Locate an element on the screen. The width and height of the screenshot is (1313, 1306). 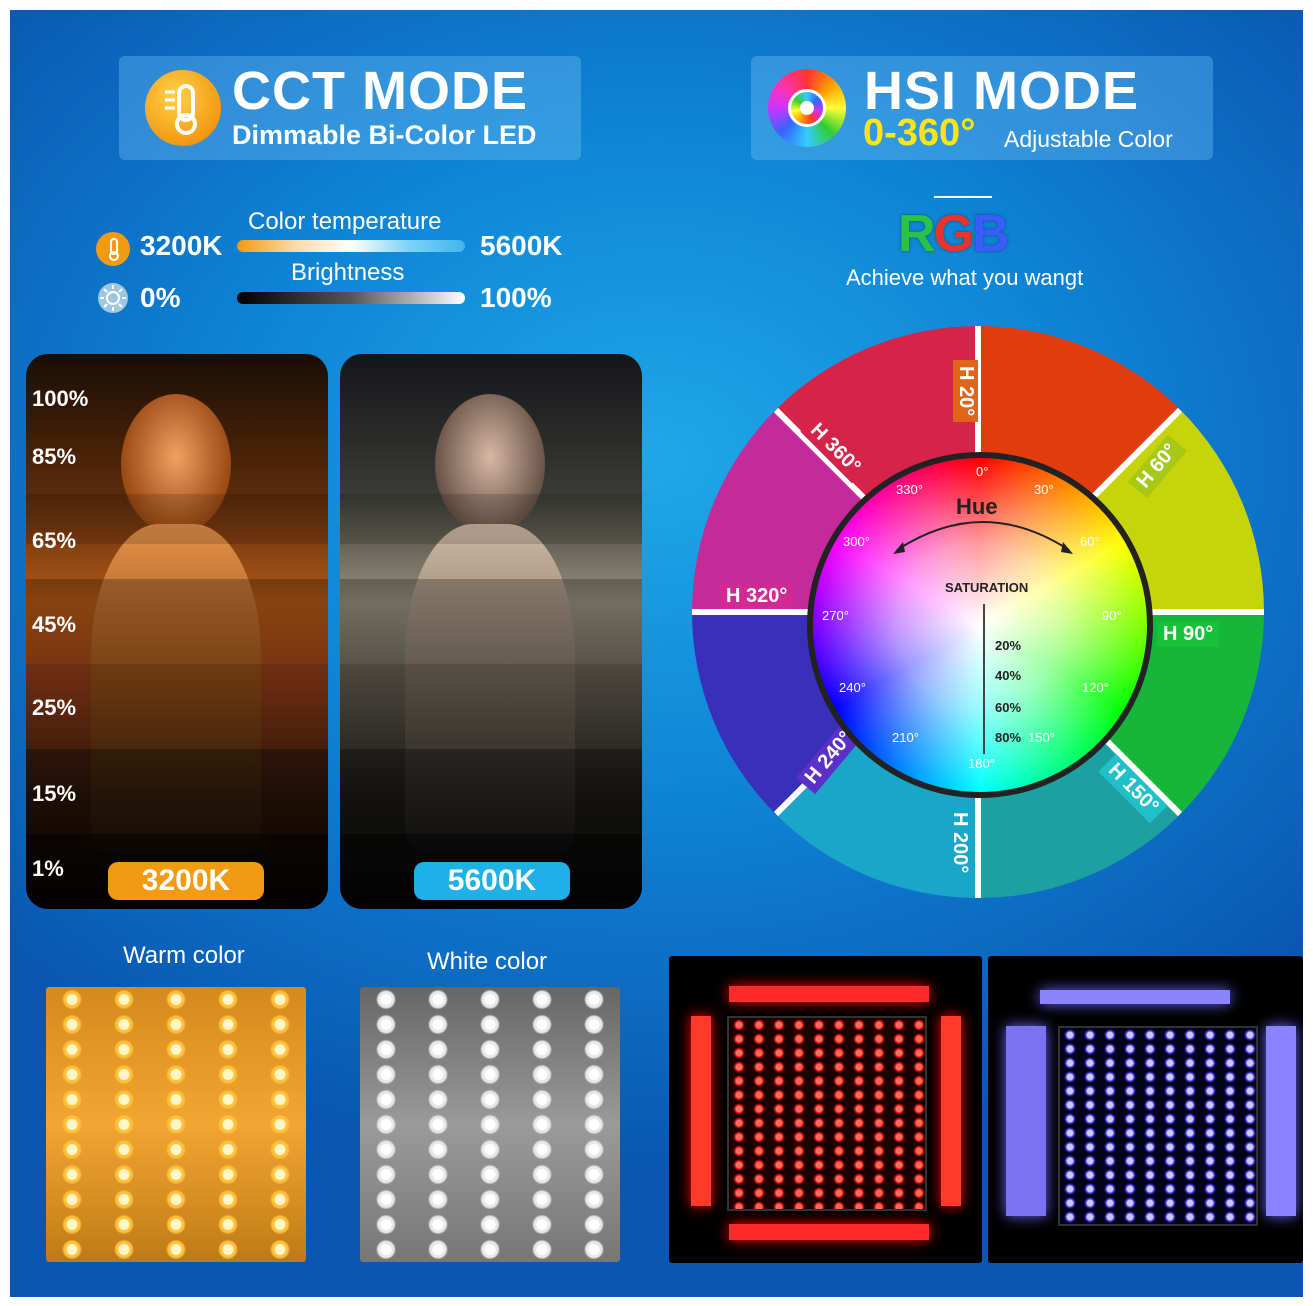
white-led-panel is located at coordinates (490, 1124).